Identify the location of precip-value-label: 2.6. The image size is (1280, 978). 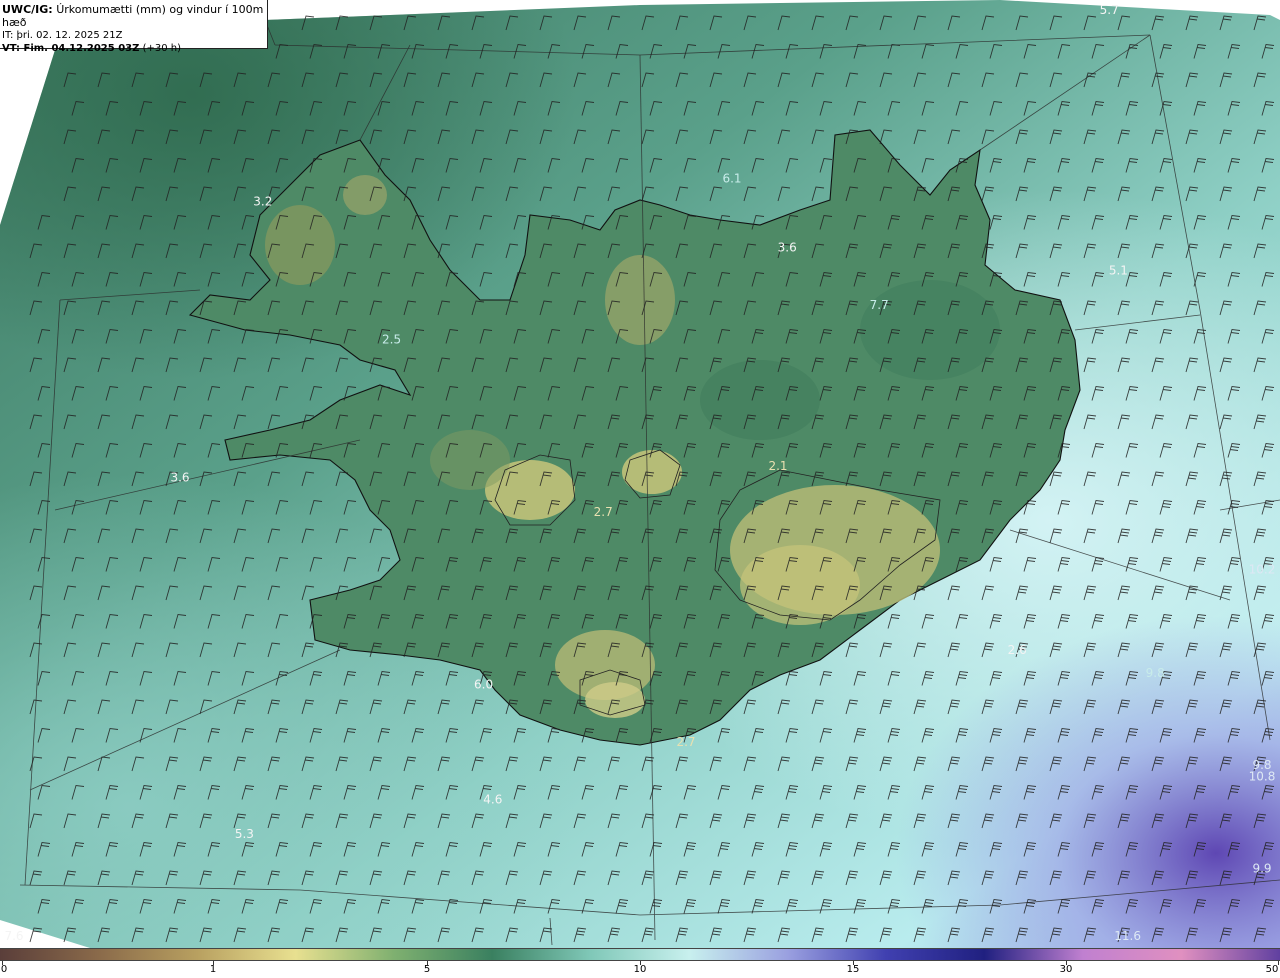
(1017, 650).